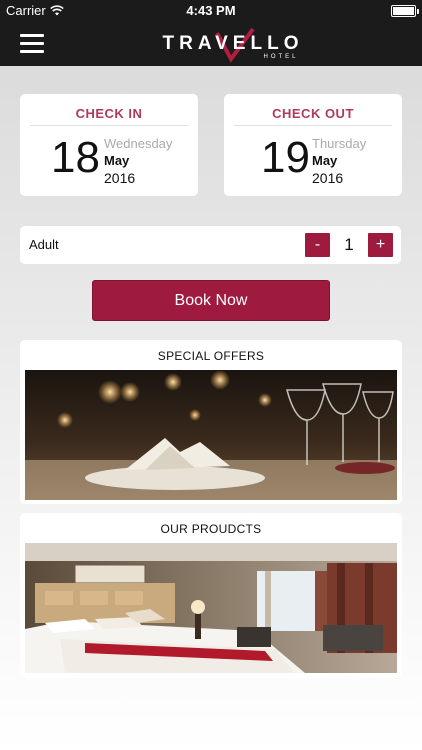 The height and width of the screenshot is (750, 422). Describe the element at coordinates (317, 245) in the screenshot. I see `decrement-button: -` at that location.